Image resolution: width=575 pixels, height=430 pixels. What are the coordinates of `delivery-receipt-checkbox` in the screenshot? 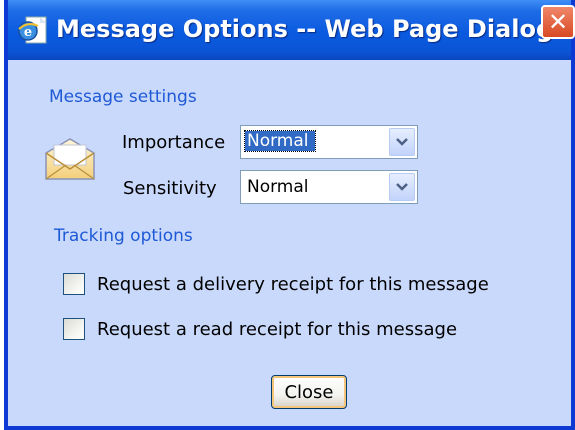 It's located at (74, 284).